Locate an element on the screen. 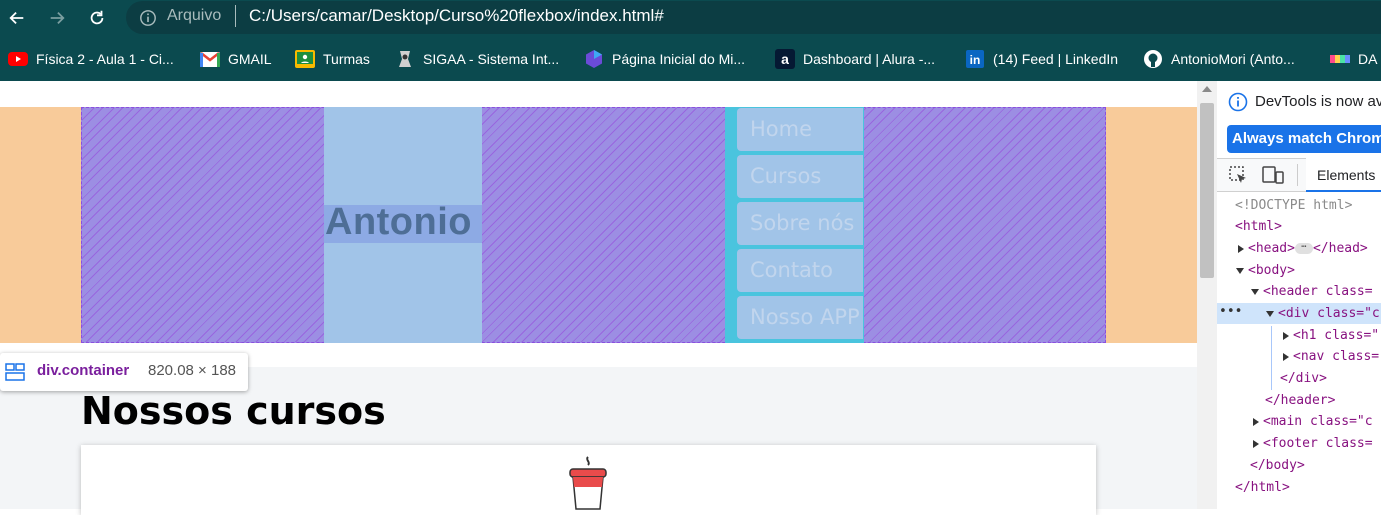 This screenshot has width=1381, height=515. youtube-icon is located at coordinates (18, 59).